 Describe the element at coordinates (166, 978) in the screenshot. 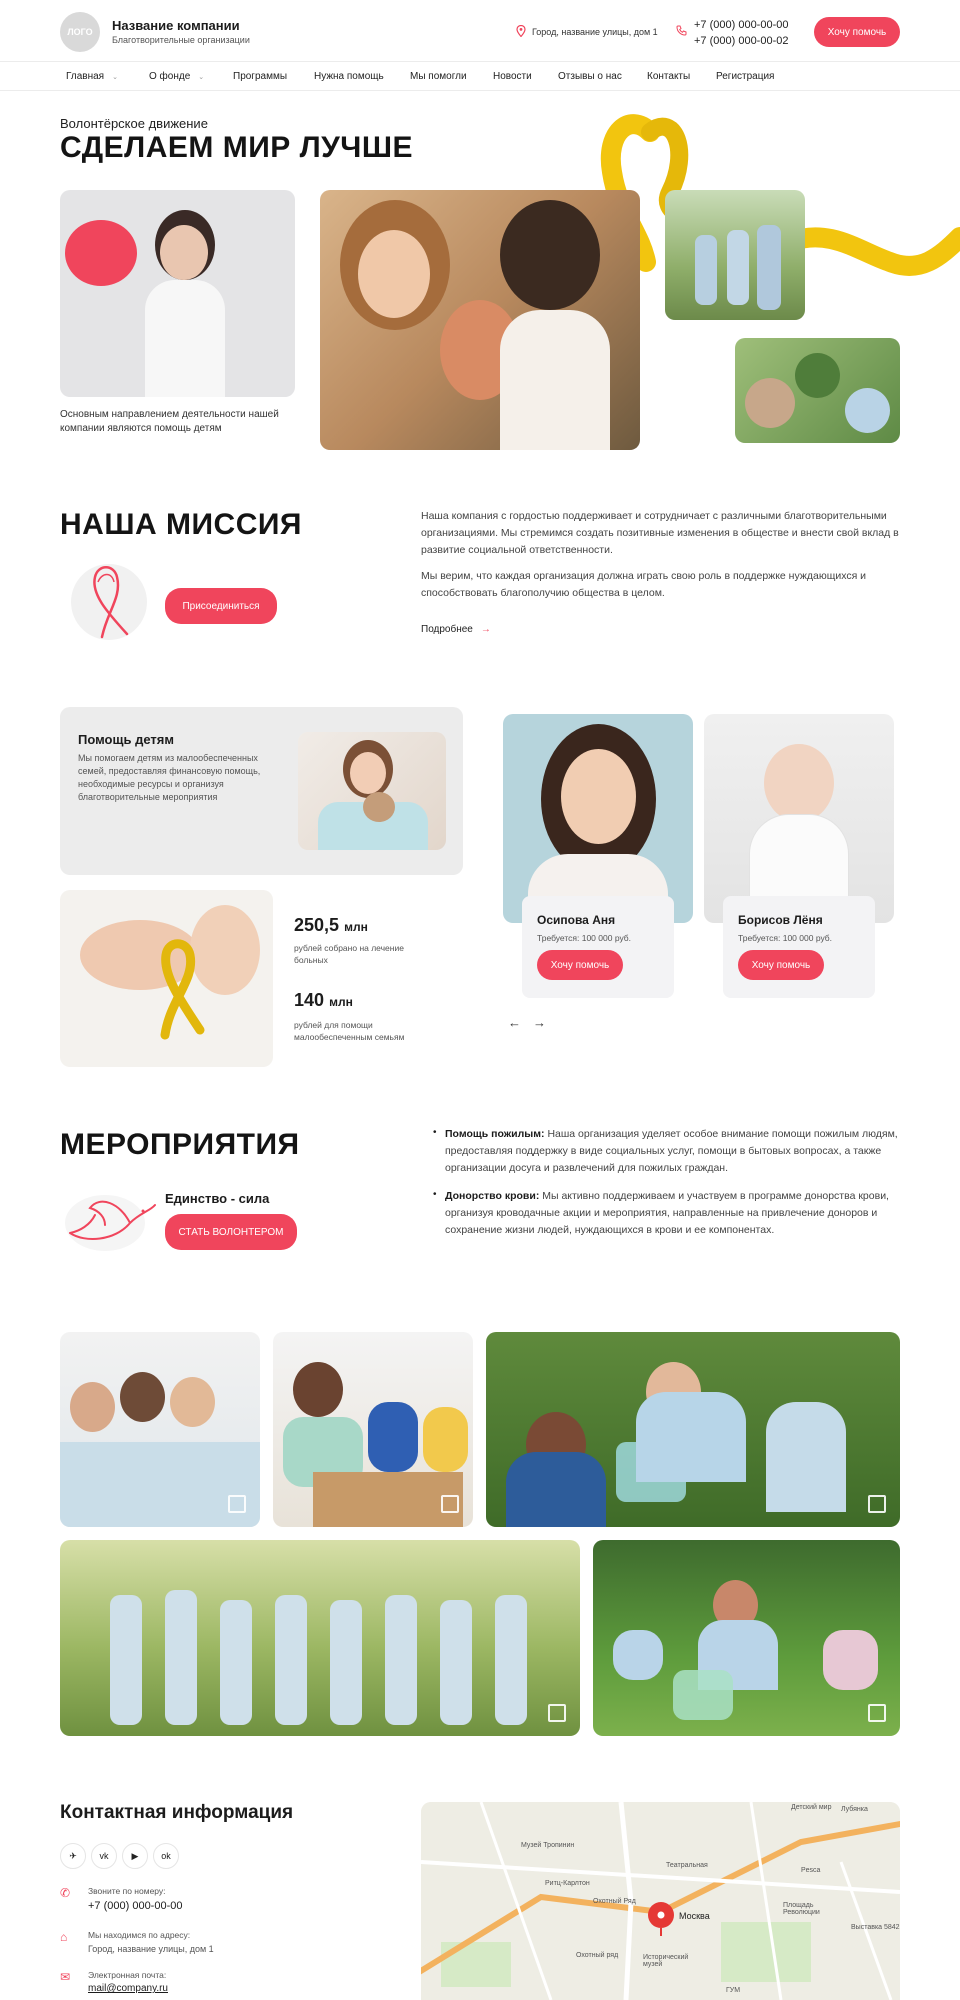

I see `help-photo-ribbon-hands` at that location.